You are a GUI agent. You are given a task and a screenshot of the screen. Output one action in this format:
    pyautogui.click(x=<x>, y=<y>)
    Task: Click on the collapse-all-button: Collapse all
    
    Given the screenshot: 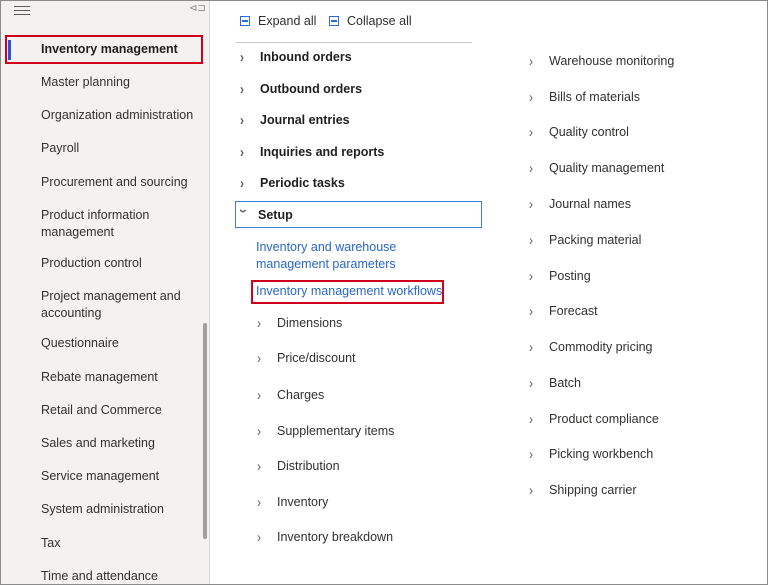 What is the action you would take?
    pyautogui.click(x=370, y=21)
    